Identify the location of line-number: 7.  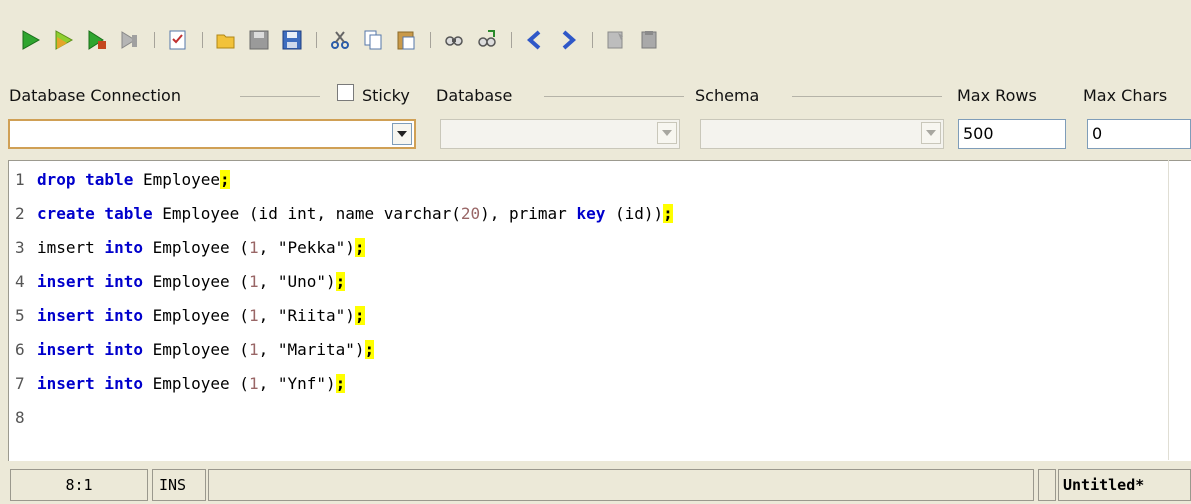
(20, 383).